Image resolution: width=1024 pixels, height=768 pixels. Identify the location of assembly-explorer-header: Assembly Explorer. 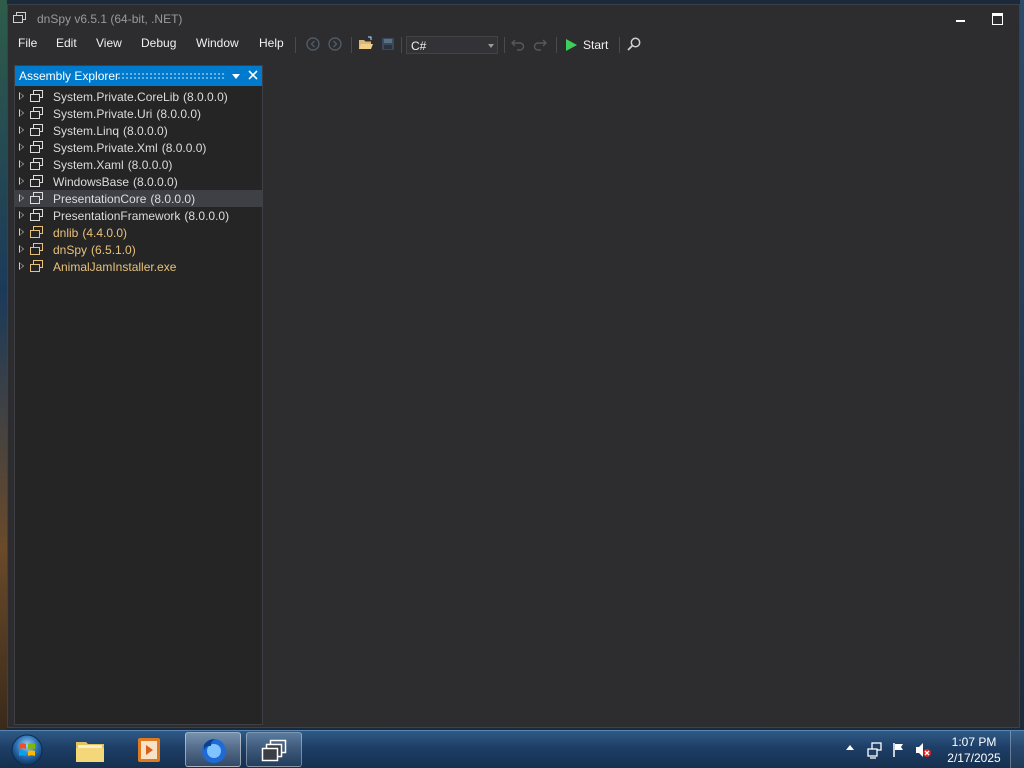
(138, 76).